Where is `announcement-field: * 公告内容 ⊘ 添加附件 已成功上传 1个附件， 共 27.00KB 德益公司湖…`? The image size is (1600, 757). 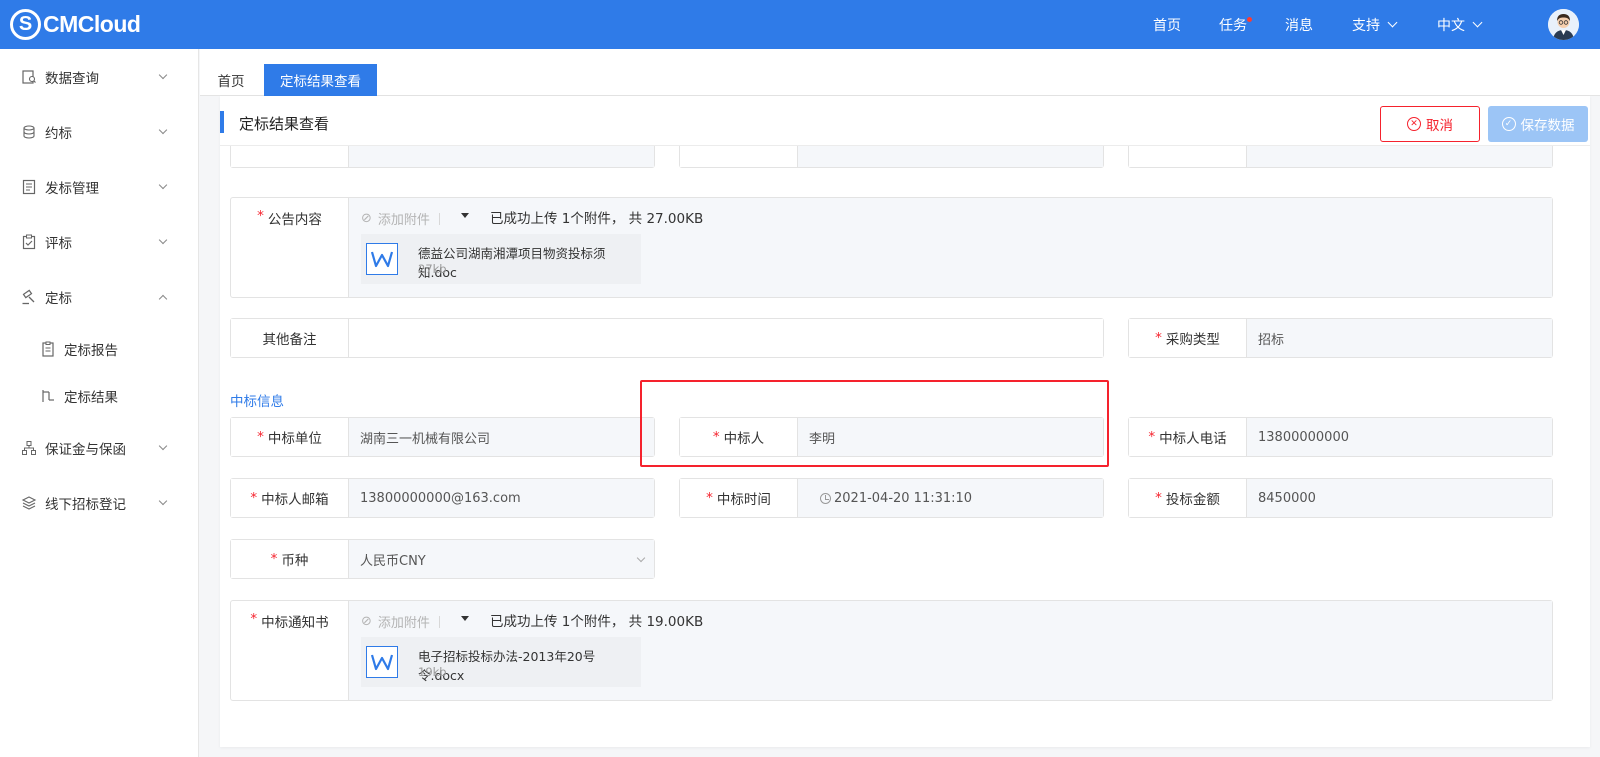 announcement-field: * 公告内容 ⊘ 添加附件 已成功上传 1个附件， 共 27.00KB 德益公司湖… is located at coordinates (891, 247).